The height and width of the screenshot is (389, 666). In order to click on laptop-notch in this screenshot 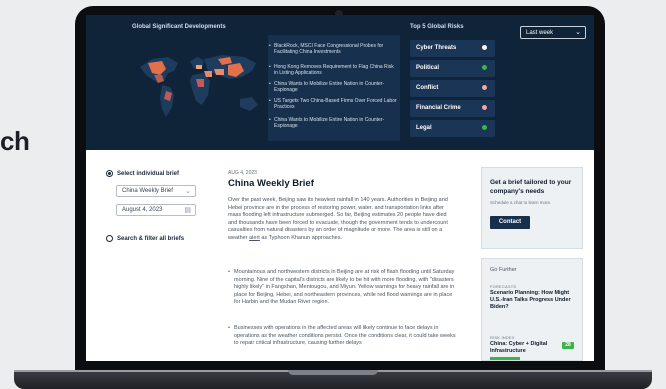, I will do `click(333, 372)`.